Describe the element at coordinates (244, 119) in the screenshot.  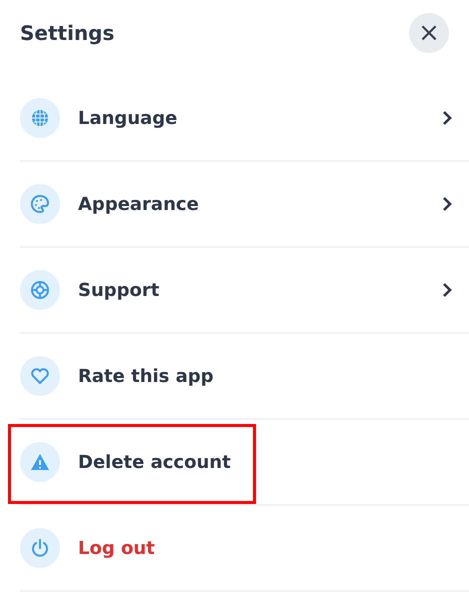
I see `settings-item: Language` at that location.